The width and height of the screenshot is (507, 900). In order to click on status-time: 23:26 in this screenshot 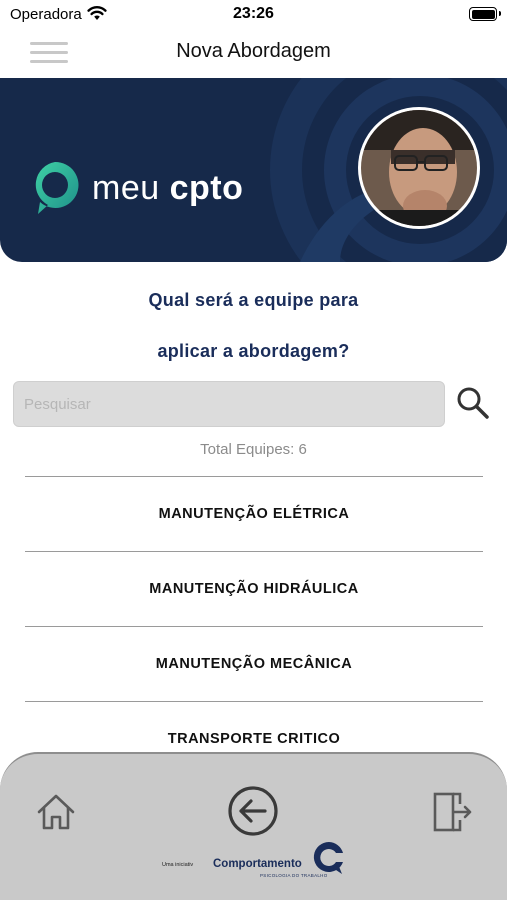, I will do `click(253, 13)`.